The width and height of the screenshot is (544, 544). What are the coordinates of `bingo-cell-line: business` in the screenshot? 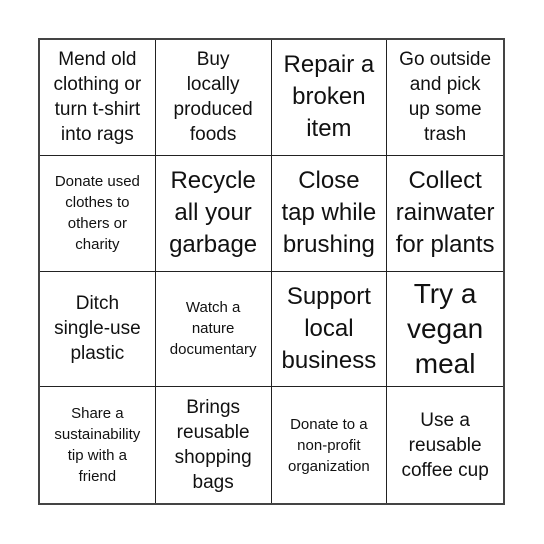 It's located at (329, 360).